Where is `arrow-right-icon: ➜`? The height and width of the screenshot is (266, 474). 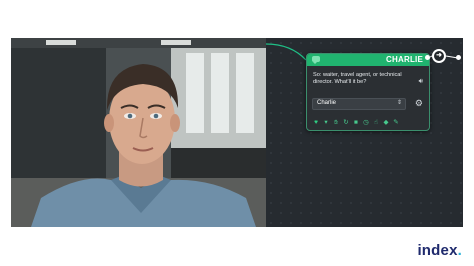 arrow-right-icon: ➜ is located at coordinates (439, 56).